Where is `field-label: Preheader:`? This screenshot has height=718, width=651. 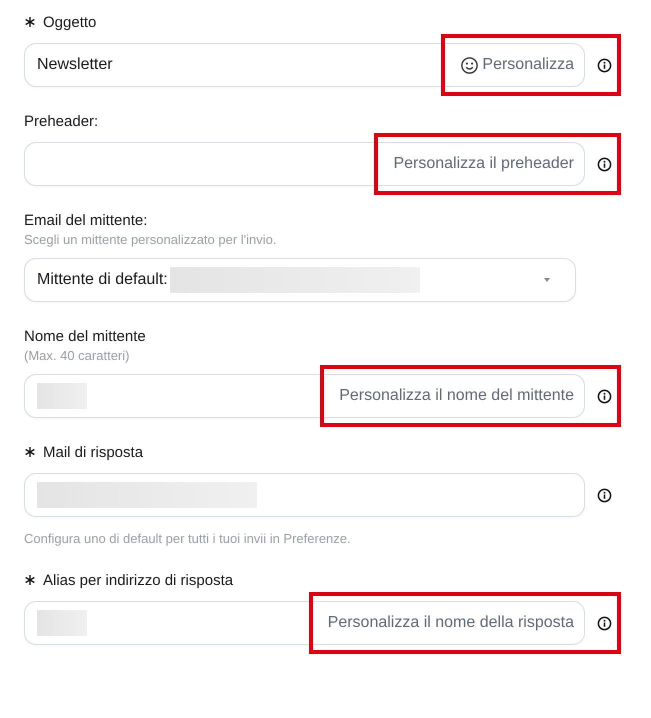
field-label: Preheader: is located at coordinates (61, 121).